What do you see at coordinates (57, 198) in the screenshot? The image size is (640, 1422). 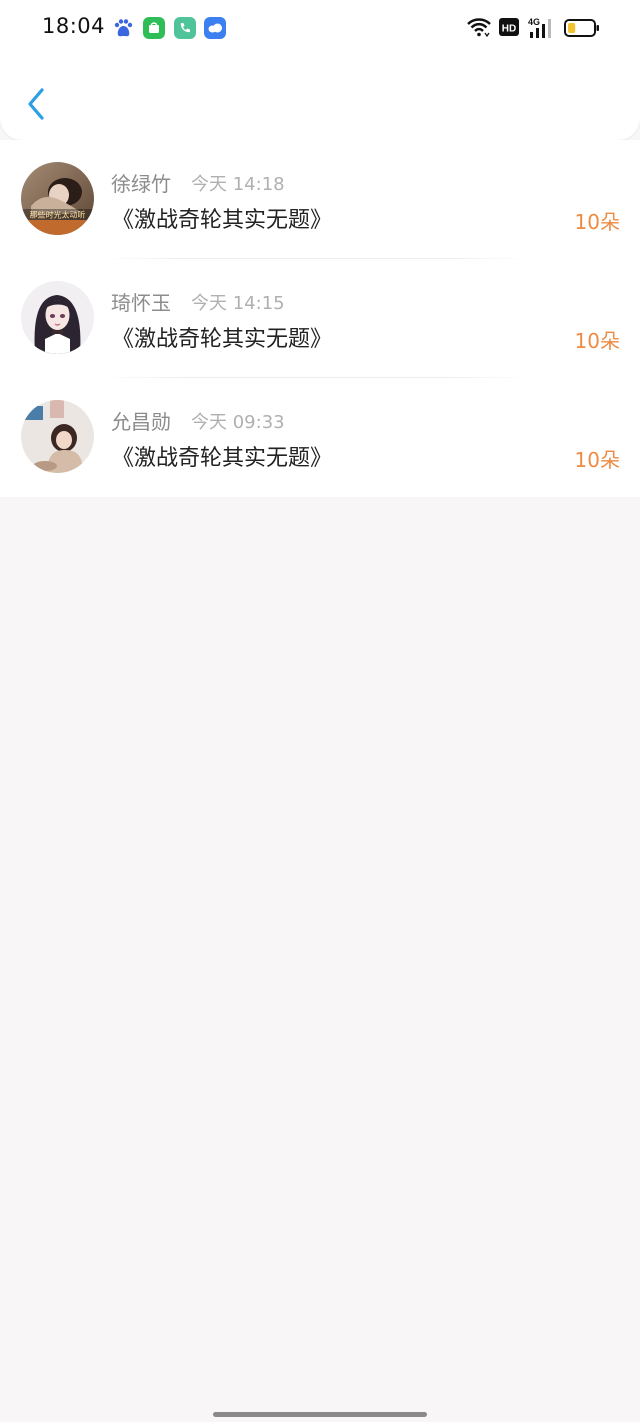 I see `avatar: 那些时光太动听` at bounding box center [57, 198].